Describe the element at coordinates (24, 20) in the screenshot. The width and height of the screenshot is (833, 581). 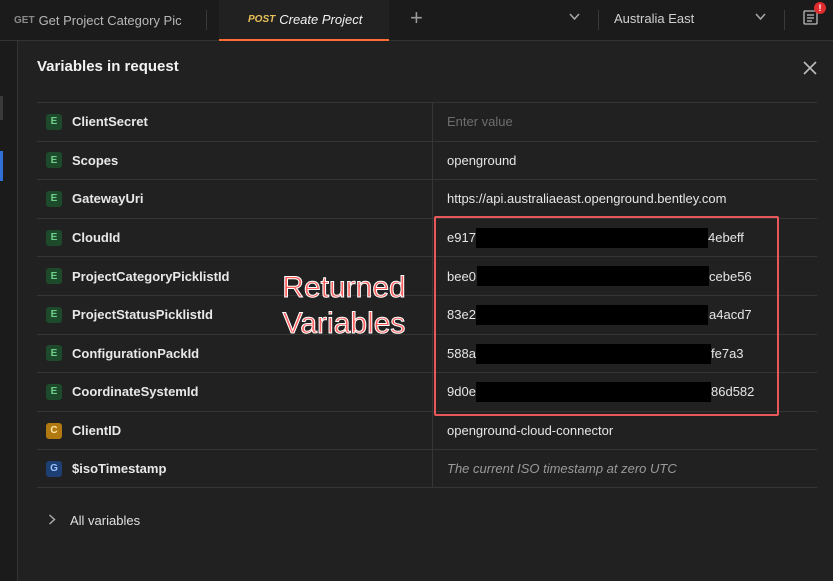
I see `tab-method: GET` at that location.